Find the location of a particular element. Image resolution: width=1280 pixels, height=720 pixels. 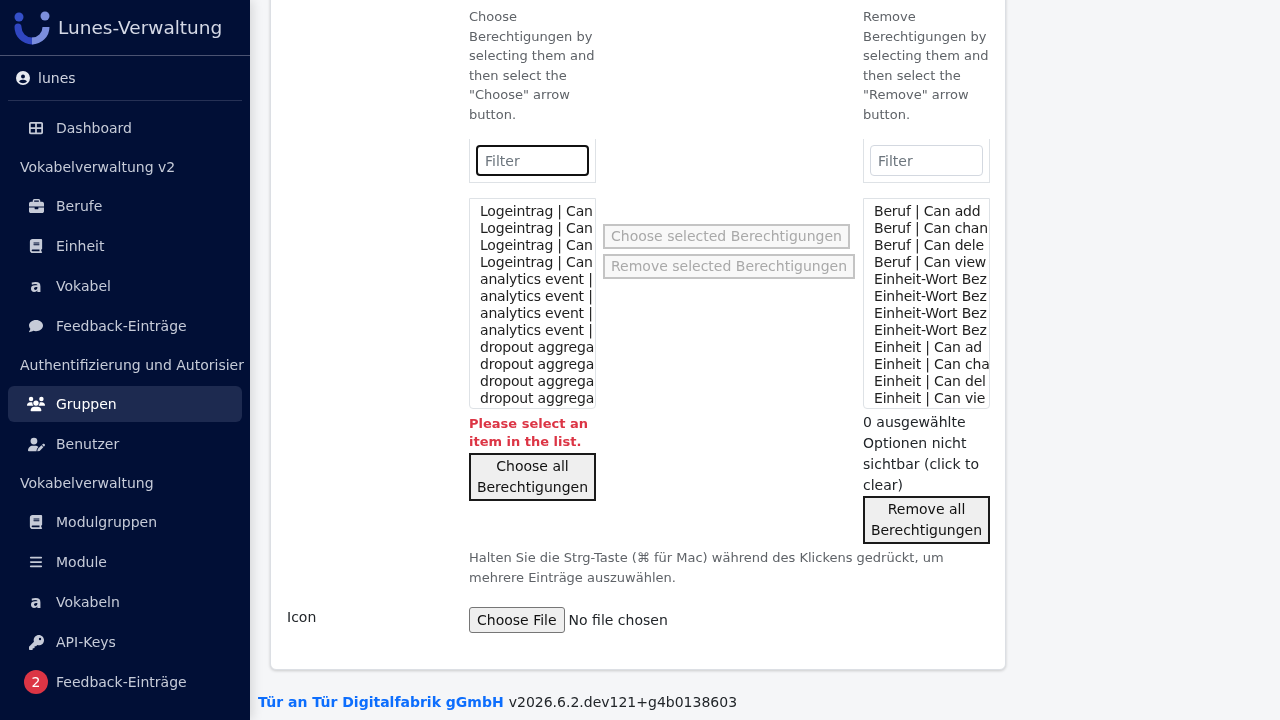

sidebar-item: a Vokabeln is located at coordinates (125, 602).